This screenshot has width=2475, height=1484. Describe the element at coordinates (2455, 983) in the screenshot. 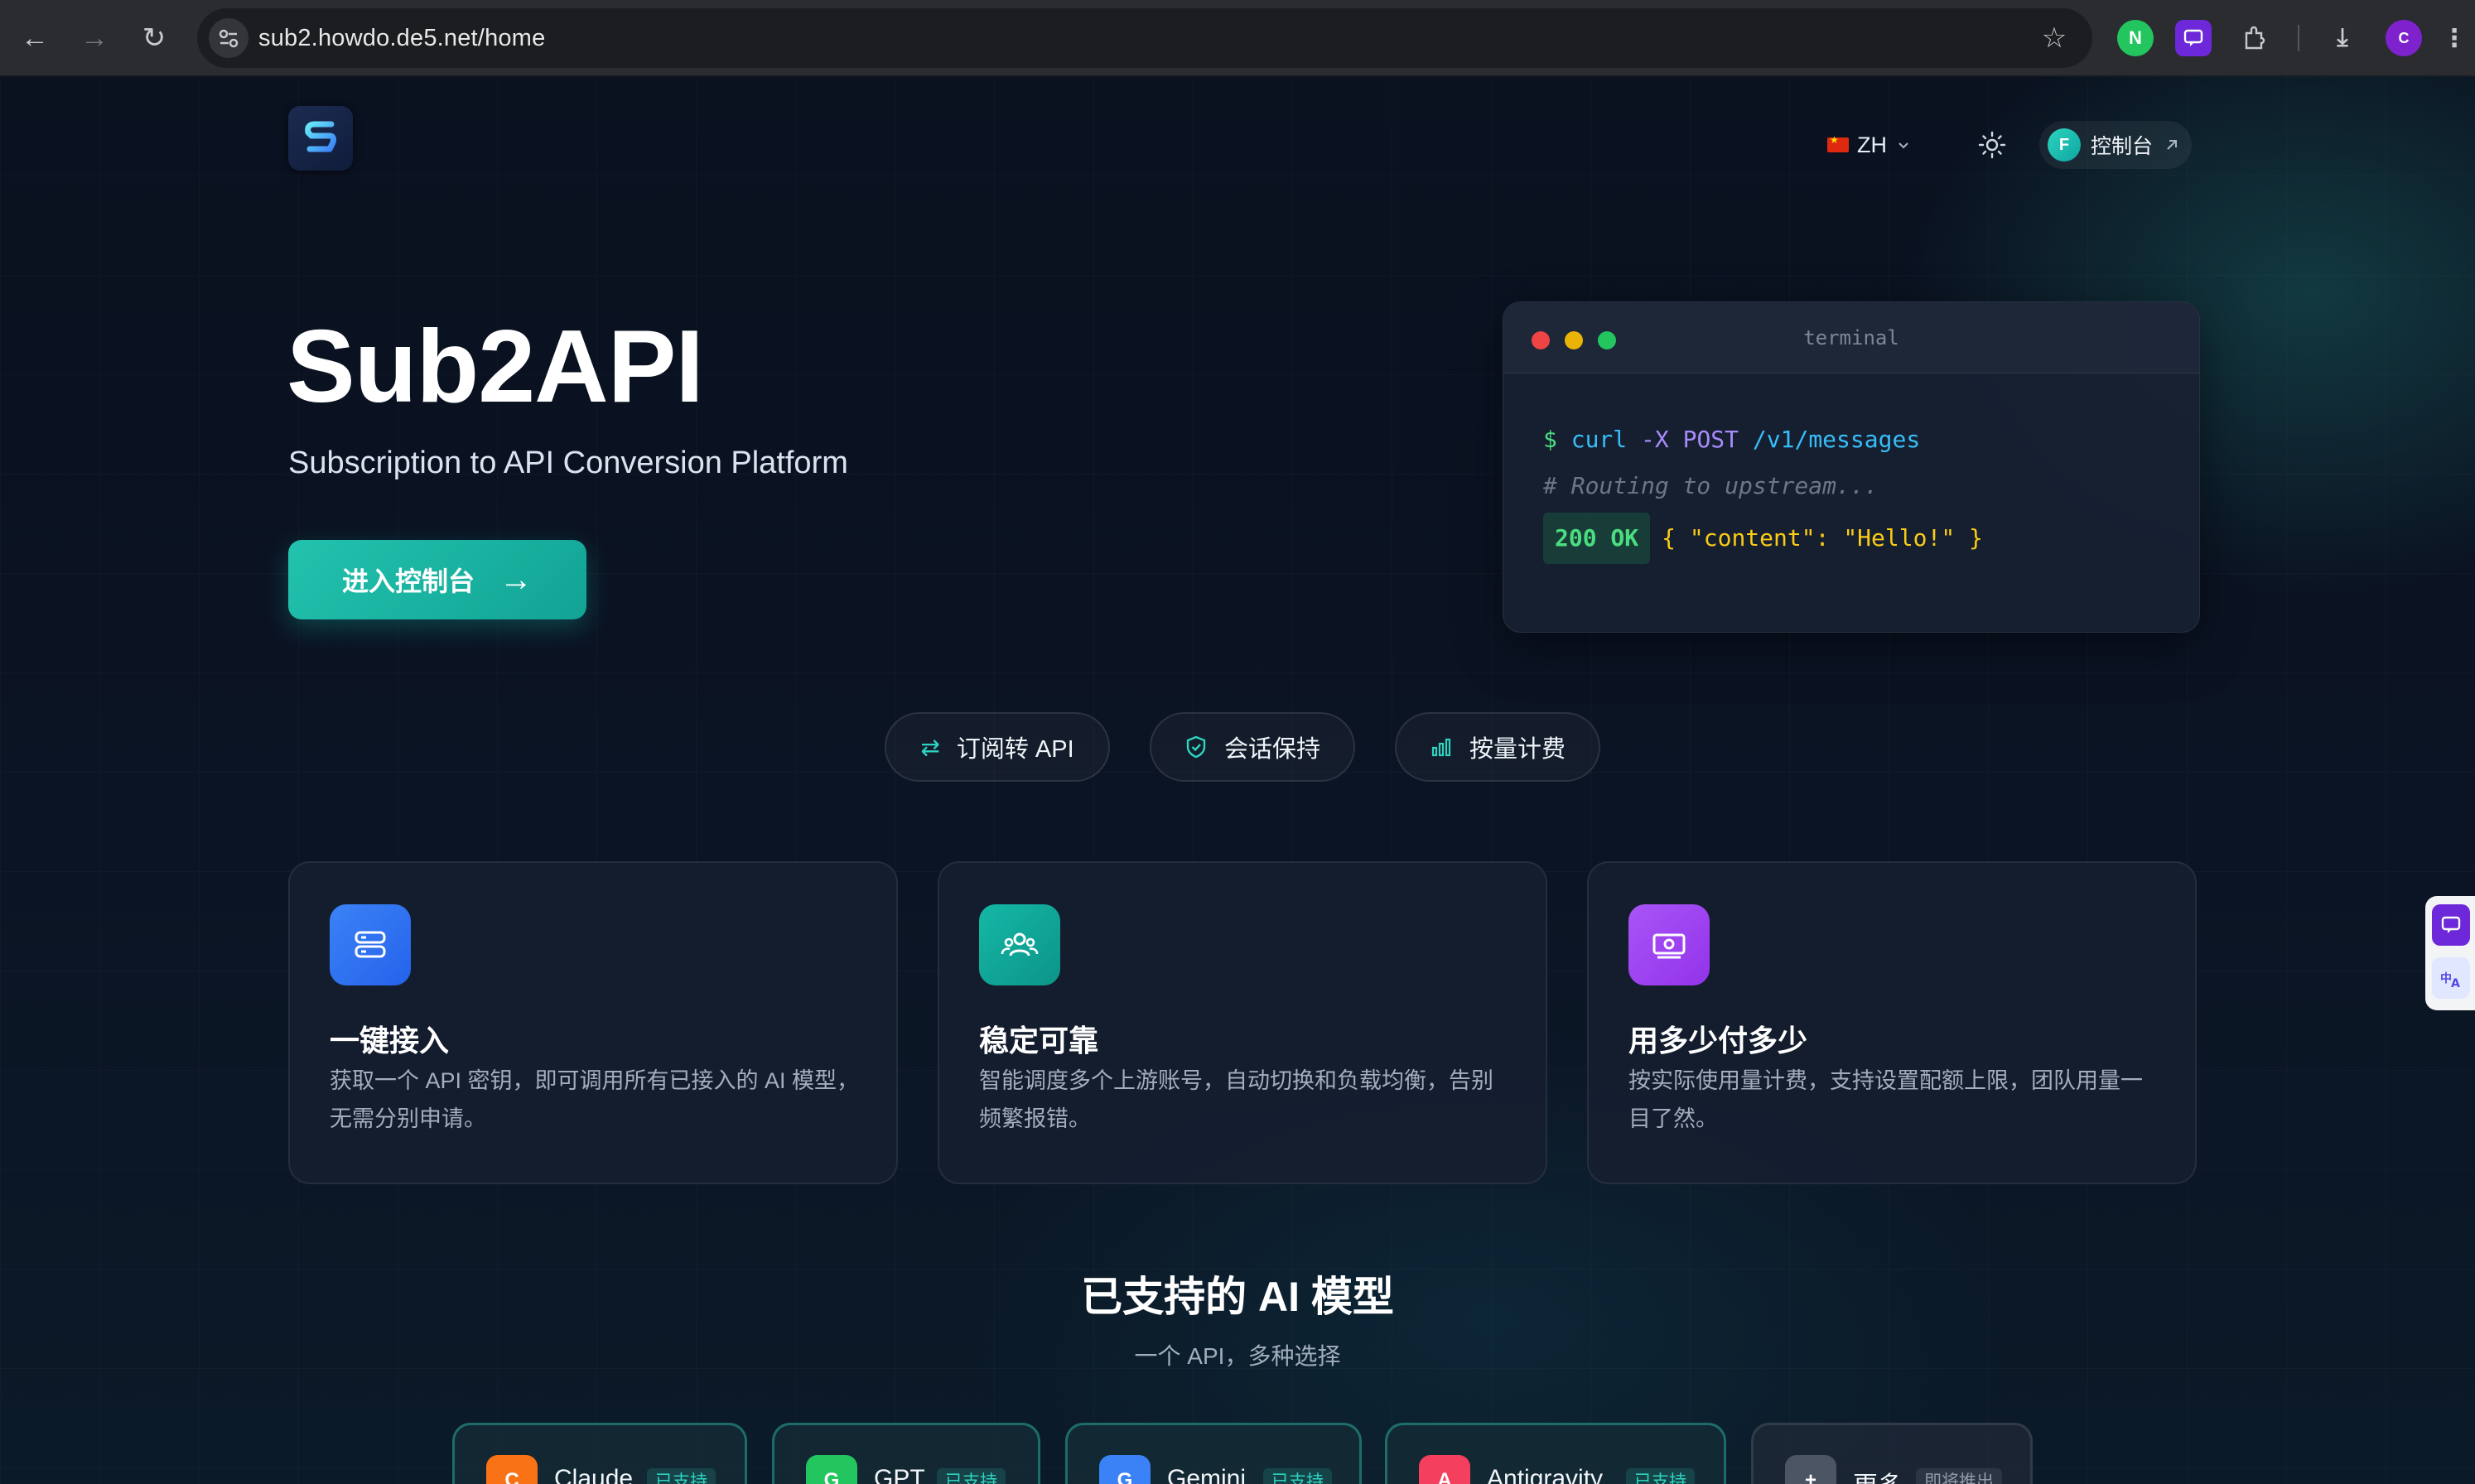

I see `svg-text: A` at that location.